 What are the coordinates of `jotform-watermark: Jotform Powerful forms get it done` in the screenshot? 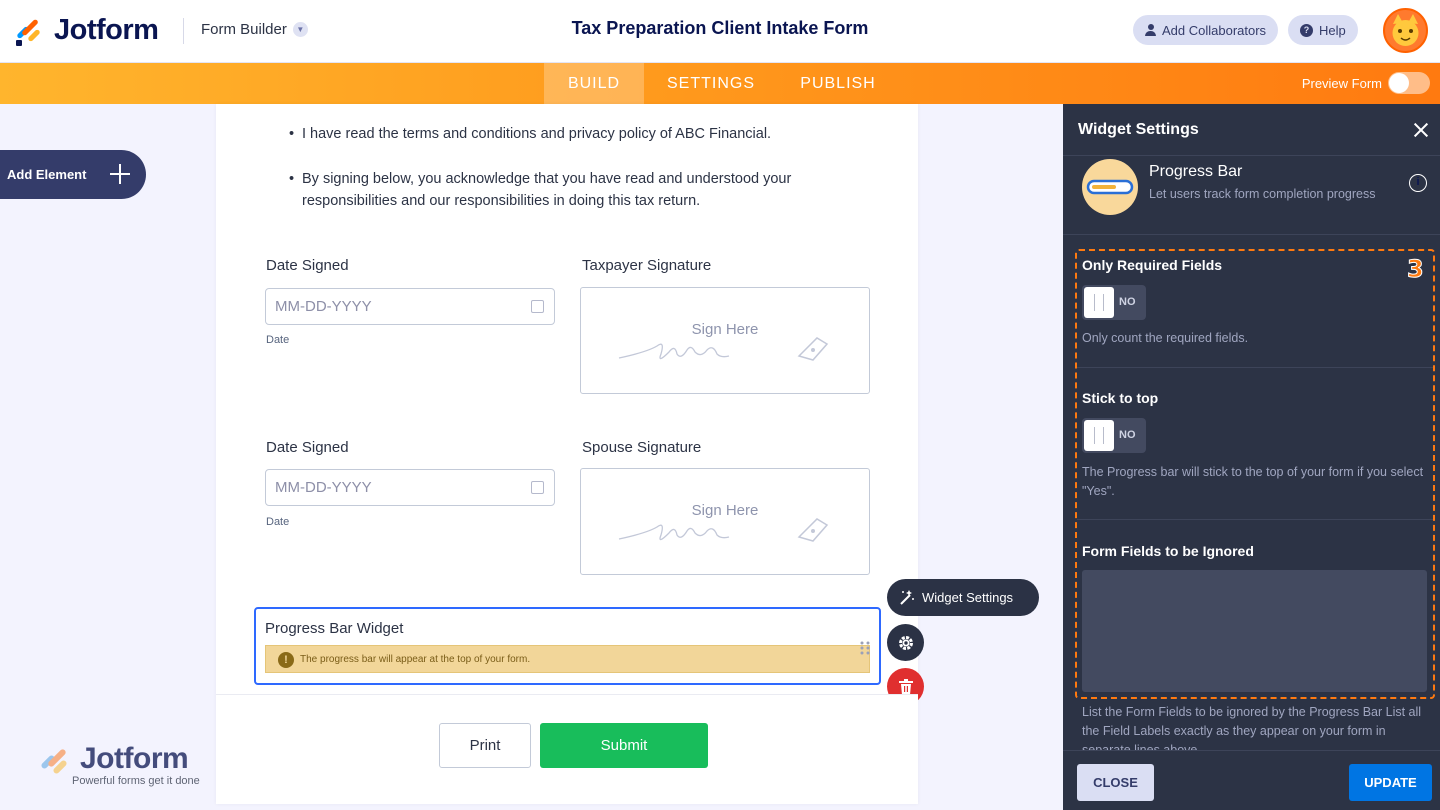 It's located at (119, 764).